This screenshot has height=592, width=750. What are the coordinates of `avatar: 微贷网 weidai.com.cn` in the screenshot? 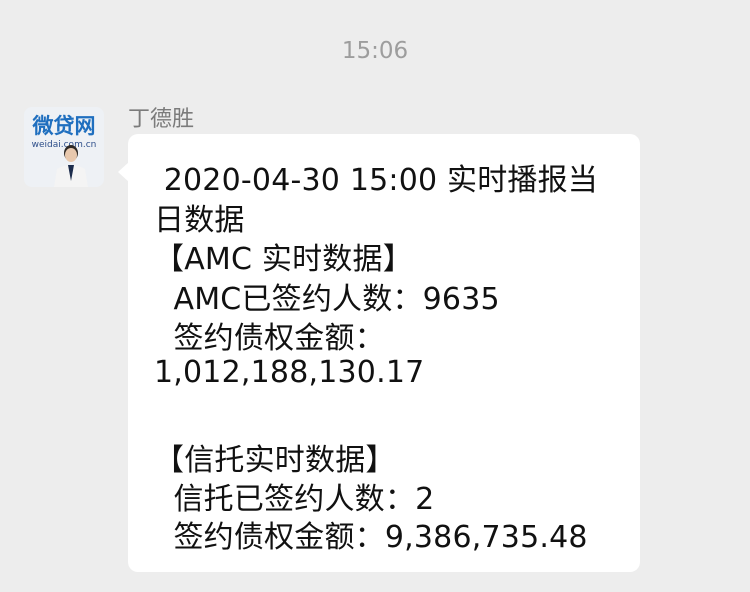 It's located at (64, 147).